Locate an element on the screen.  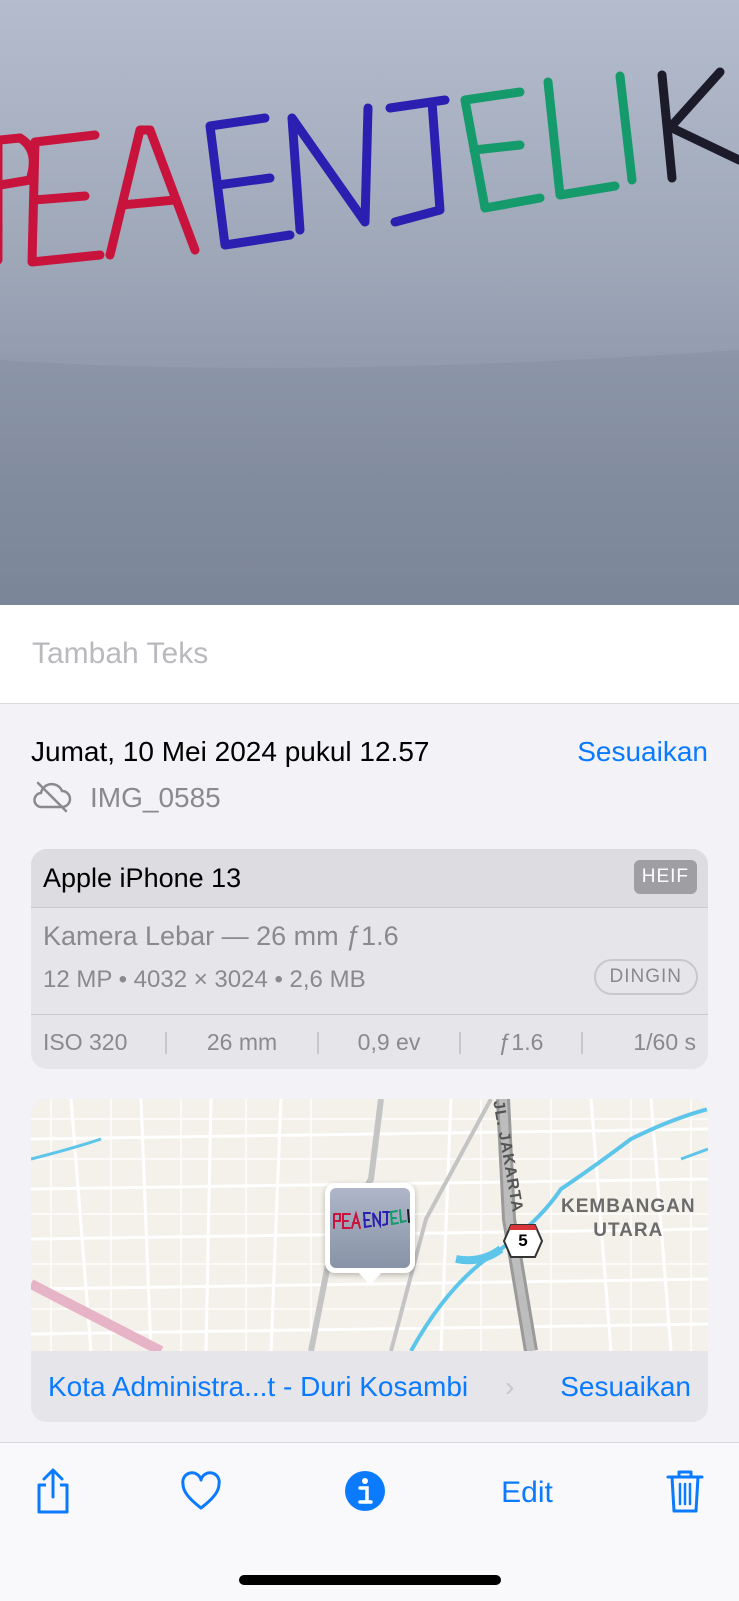
delete-button is located at coordinates (685, 1493).